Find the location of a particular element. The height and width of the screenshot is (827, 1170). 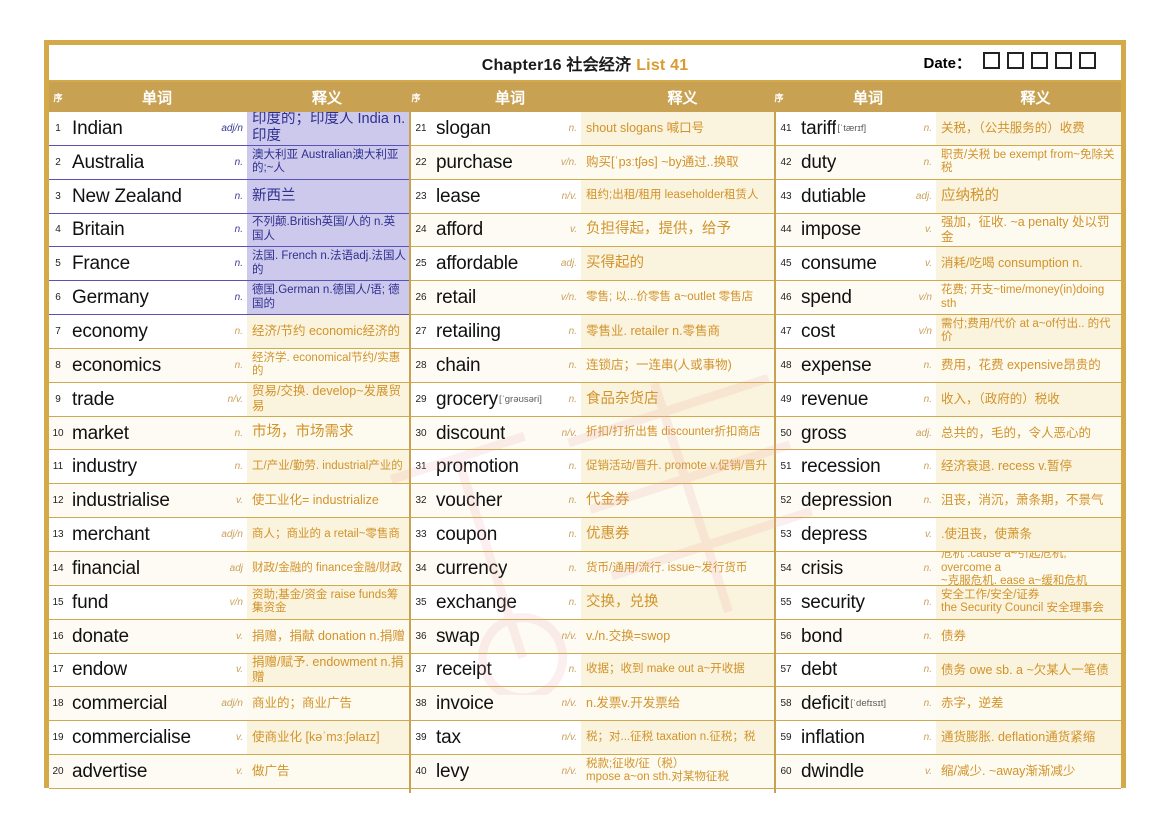

vocab-word: receipt is located at coordinates (489, 670).